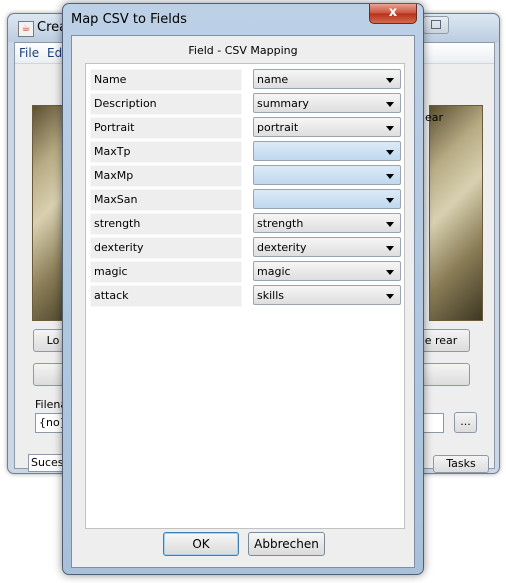 The image size is (506, 583). I want to click on dialog-title: Map CSV to Fields, so click(129, 19).